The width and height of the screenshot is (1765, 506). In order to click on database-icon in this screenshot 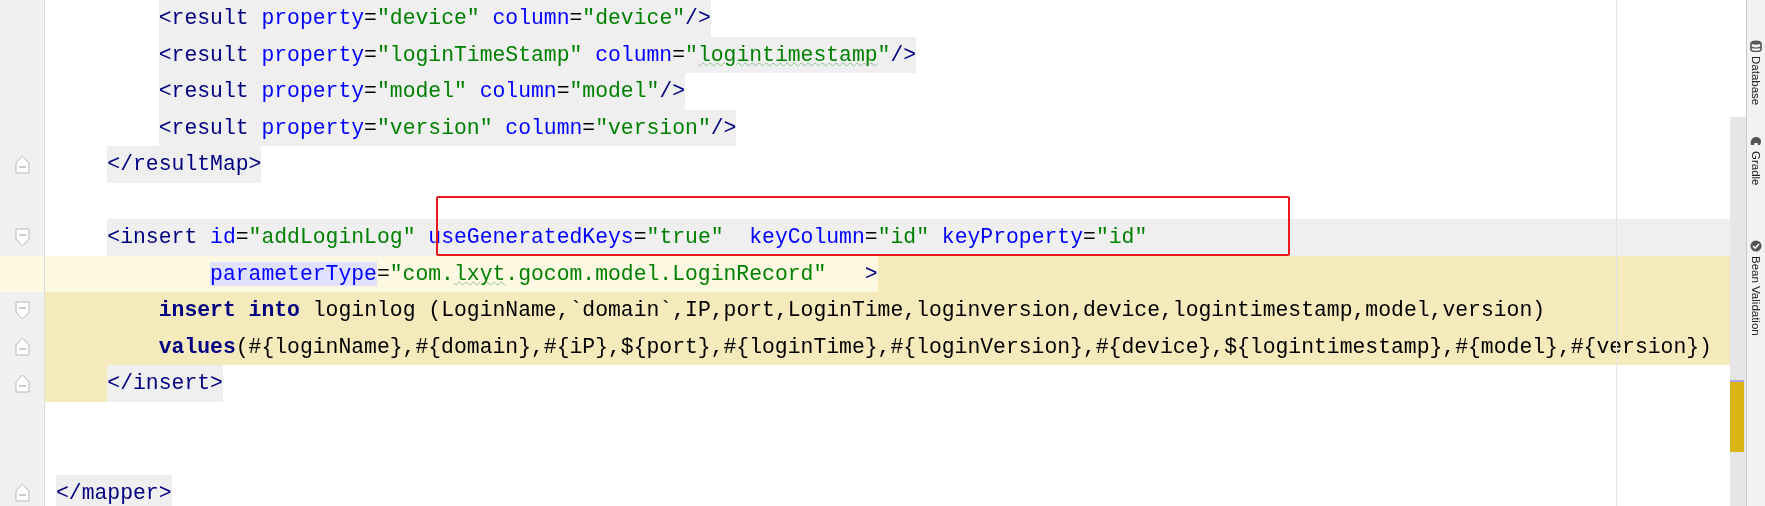, I will do `click(1756, 46)`.